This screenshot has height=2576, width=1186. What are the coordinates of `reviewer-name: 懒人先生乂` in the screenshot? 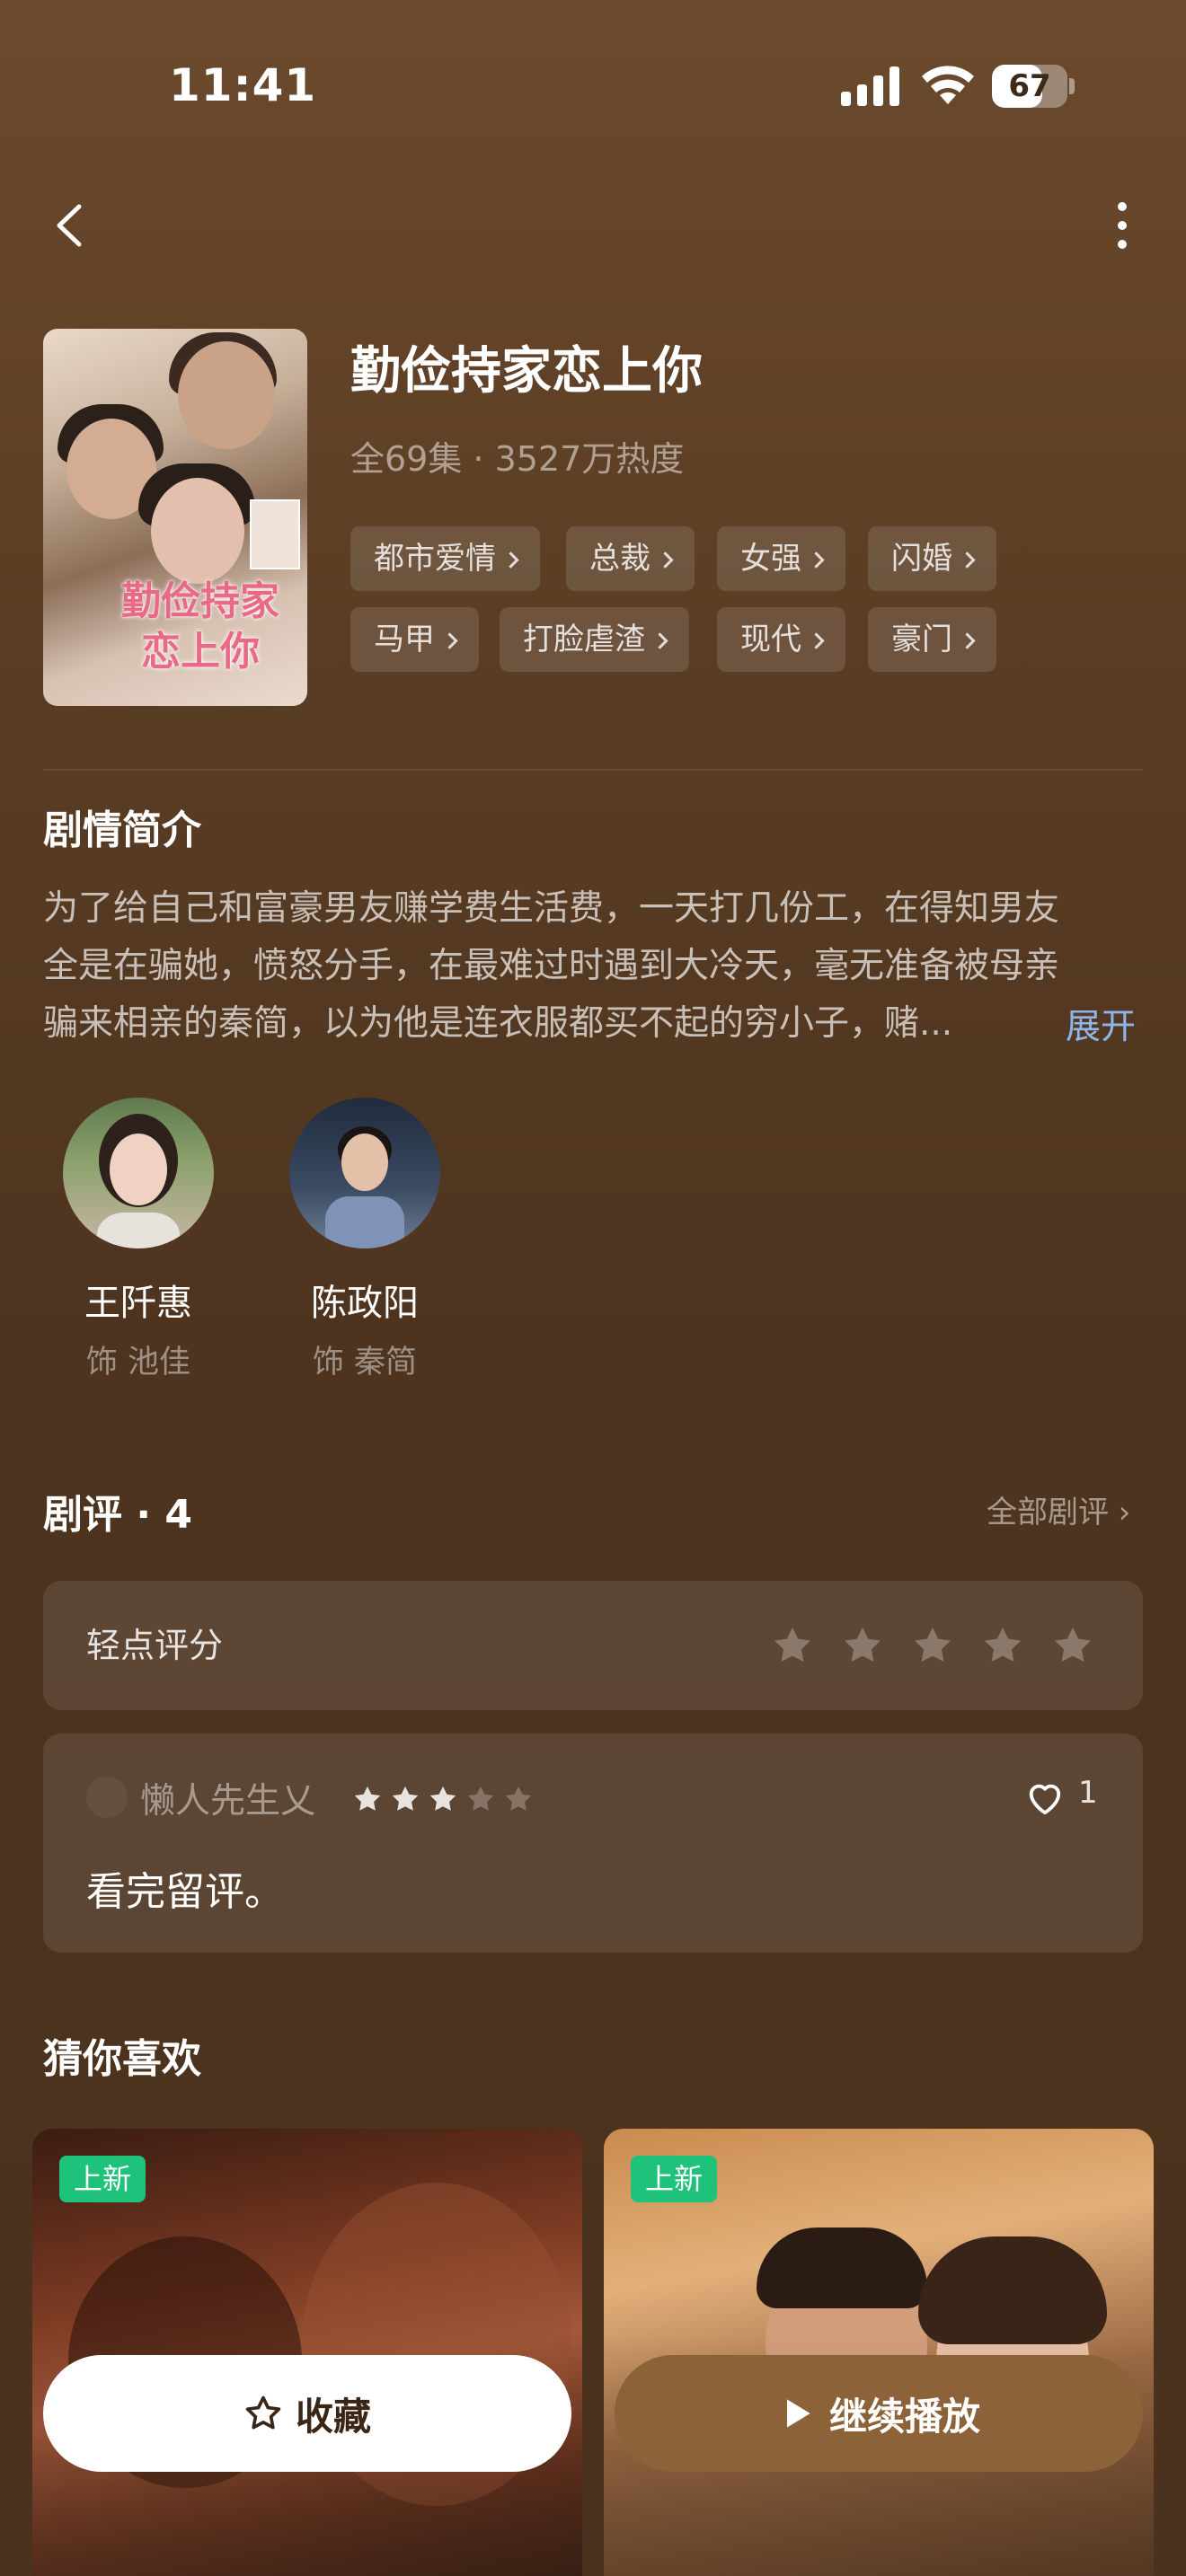 It's located at (228, 1801).